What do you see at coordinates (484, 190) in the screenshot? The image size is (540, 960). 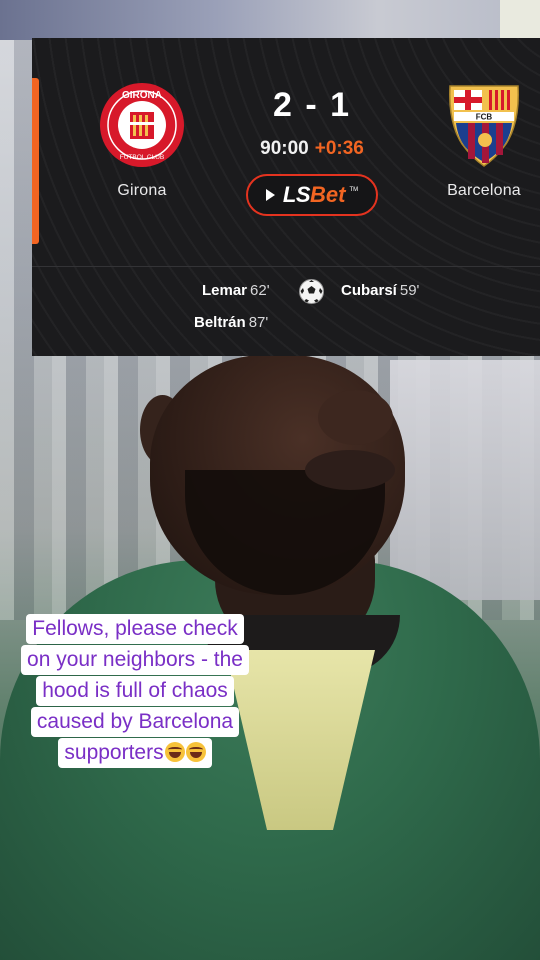 I see `away-team-name: Barcelona` at bounding box center [484, 190].